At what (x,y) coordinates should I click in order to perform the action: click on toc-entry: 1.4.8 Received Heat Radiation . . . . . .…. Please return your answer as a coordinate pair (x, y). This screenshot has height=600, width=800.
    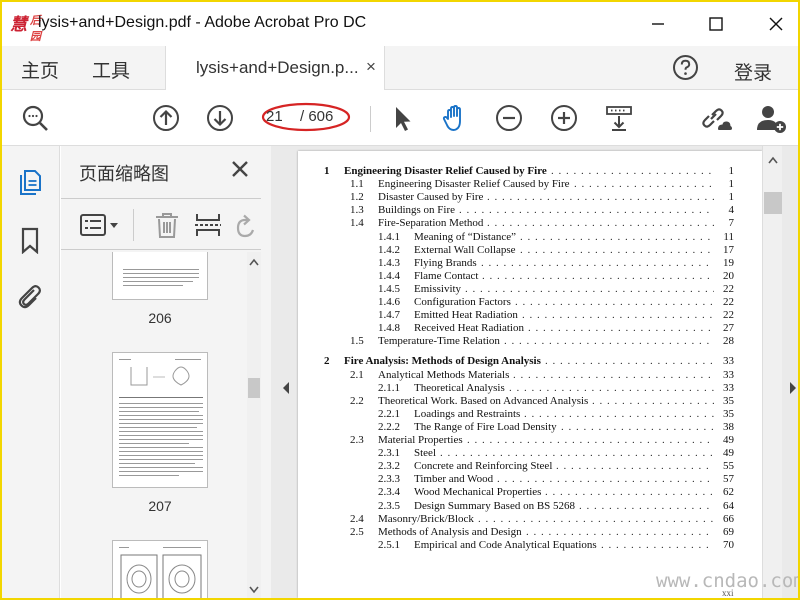
    Looking at the image, I should click on (530, 328).